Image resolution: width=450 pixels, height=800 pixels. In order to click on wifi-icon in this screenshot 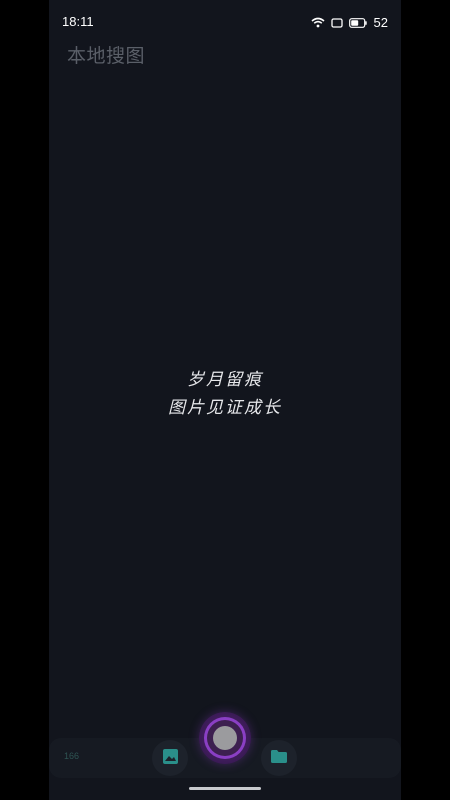, I will do `click(318, 22)`.